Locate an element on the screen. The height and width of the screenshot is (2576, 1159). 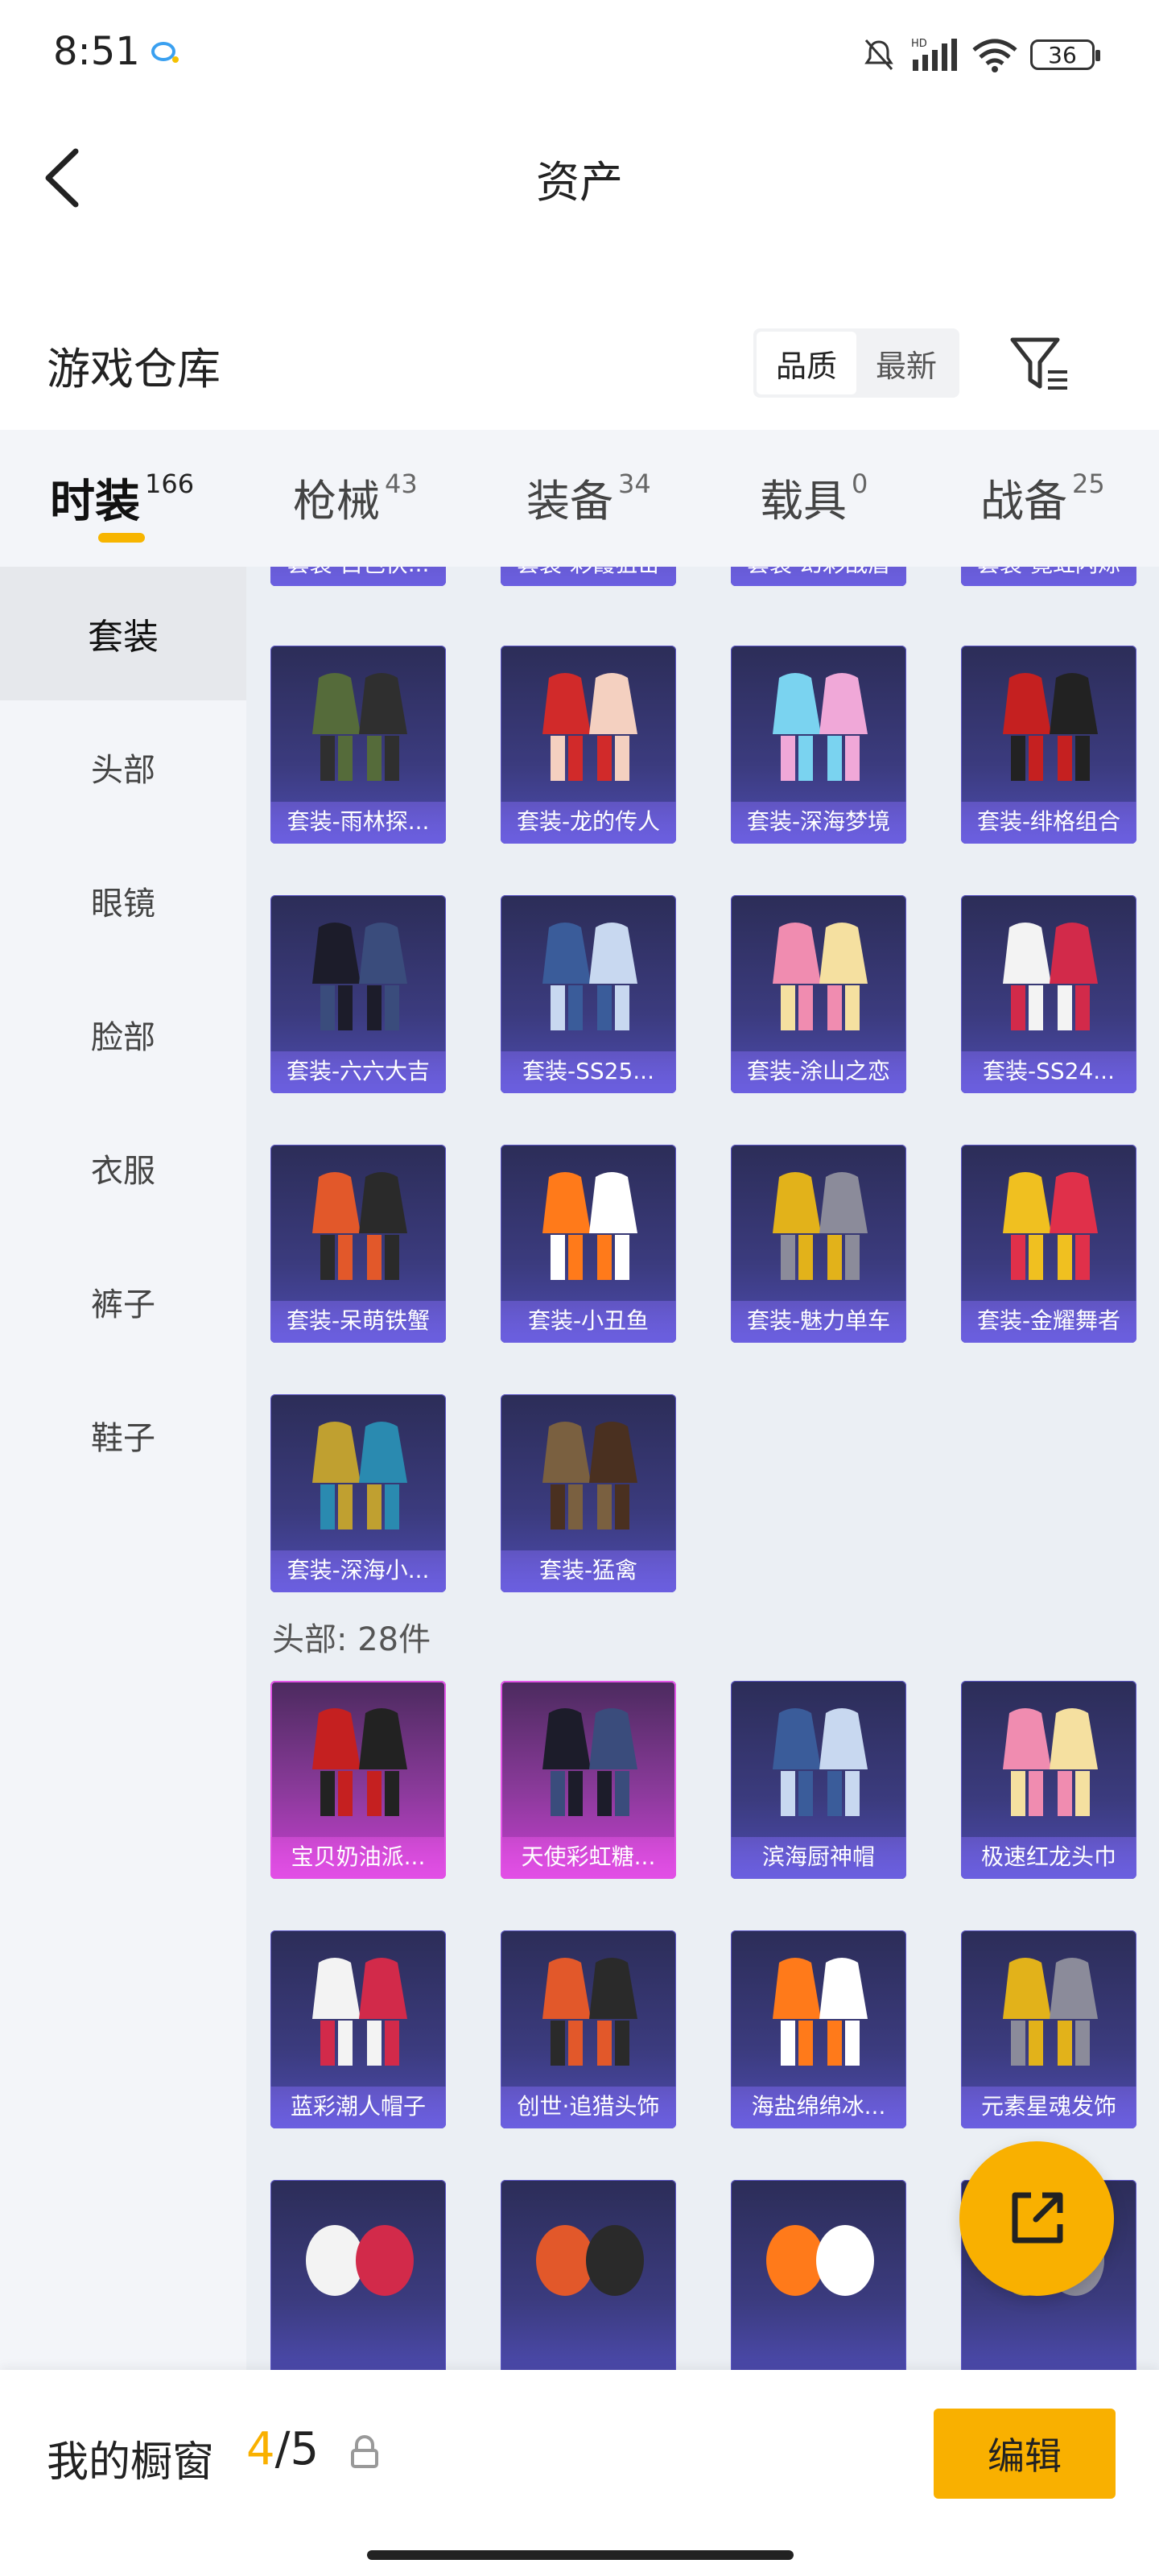
showcase-total: /5 is located at coordinates (297, 2449).